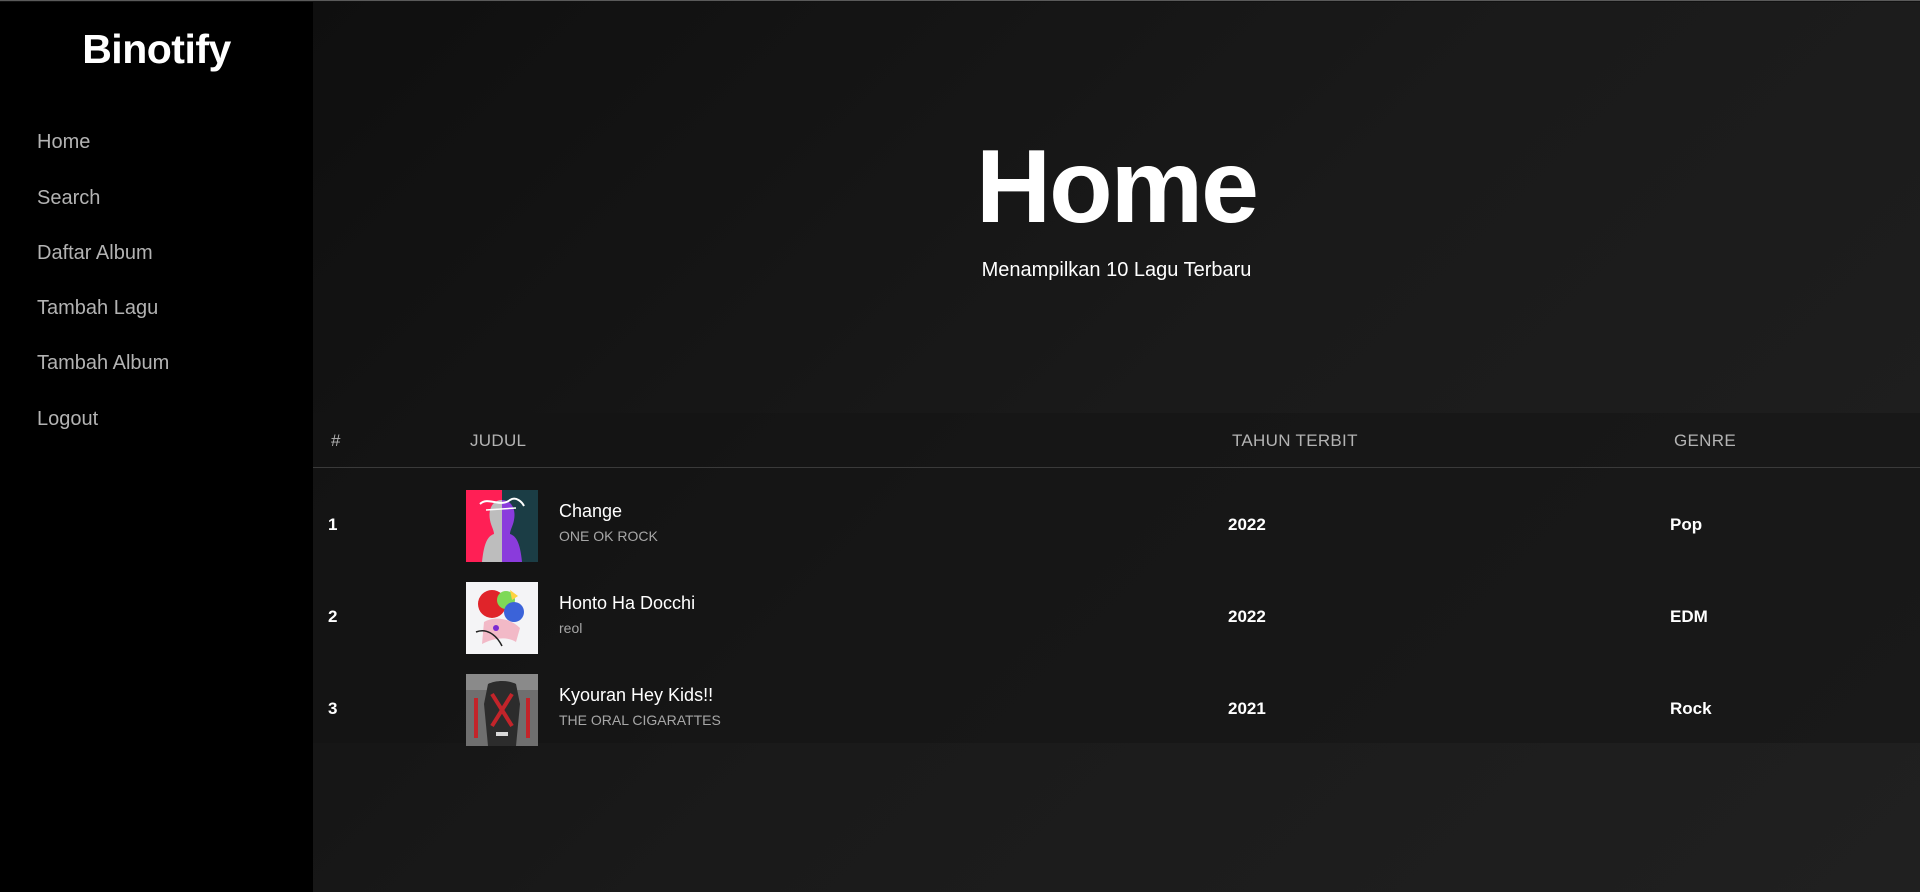 Image resolution: width=1920 pixels, height=892 pixels. Describe the element at coordinates (1686, 524) in the screenshot. I see `song-genre: Pop` at that location.